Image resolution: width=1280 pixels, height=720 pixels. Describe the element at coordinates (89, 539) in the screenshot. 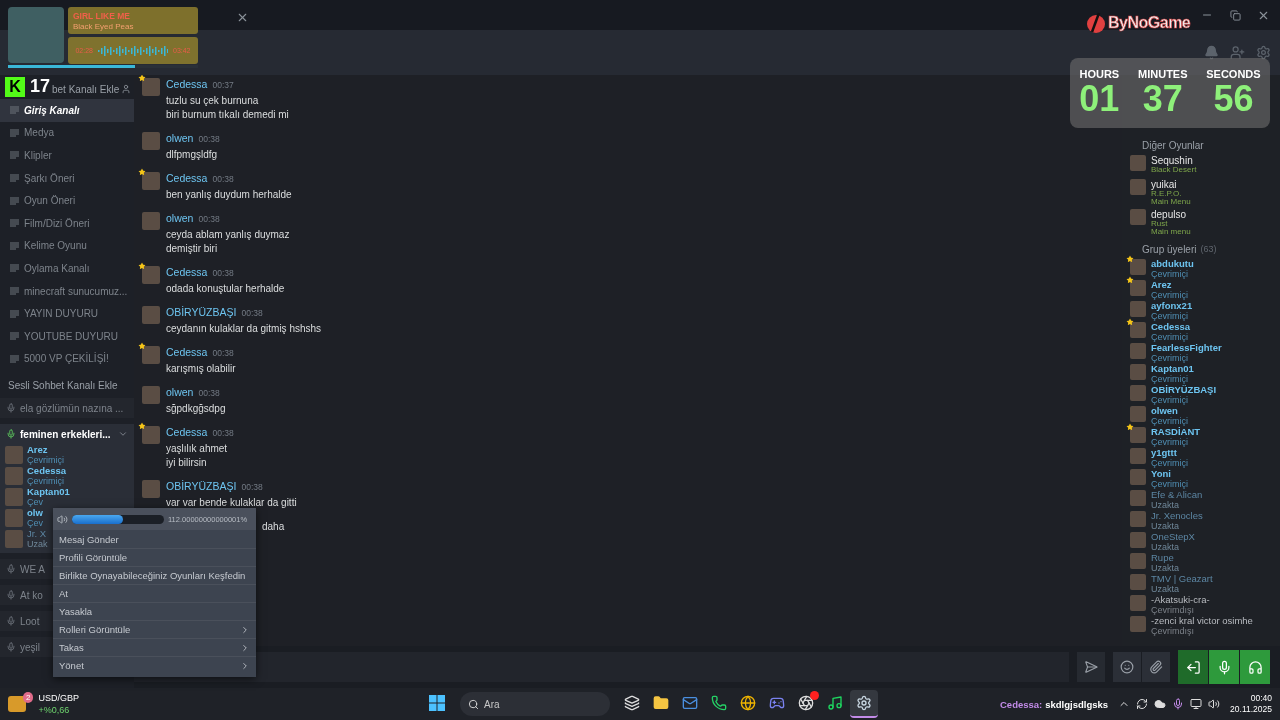

I see `menu-item-label: Mesaj Gönder` at that location.